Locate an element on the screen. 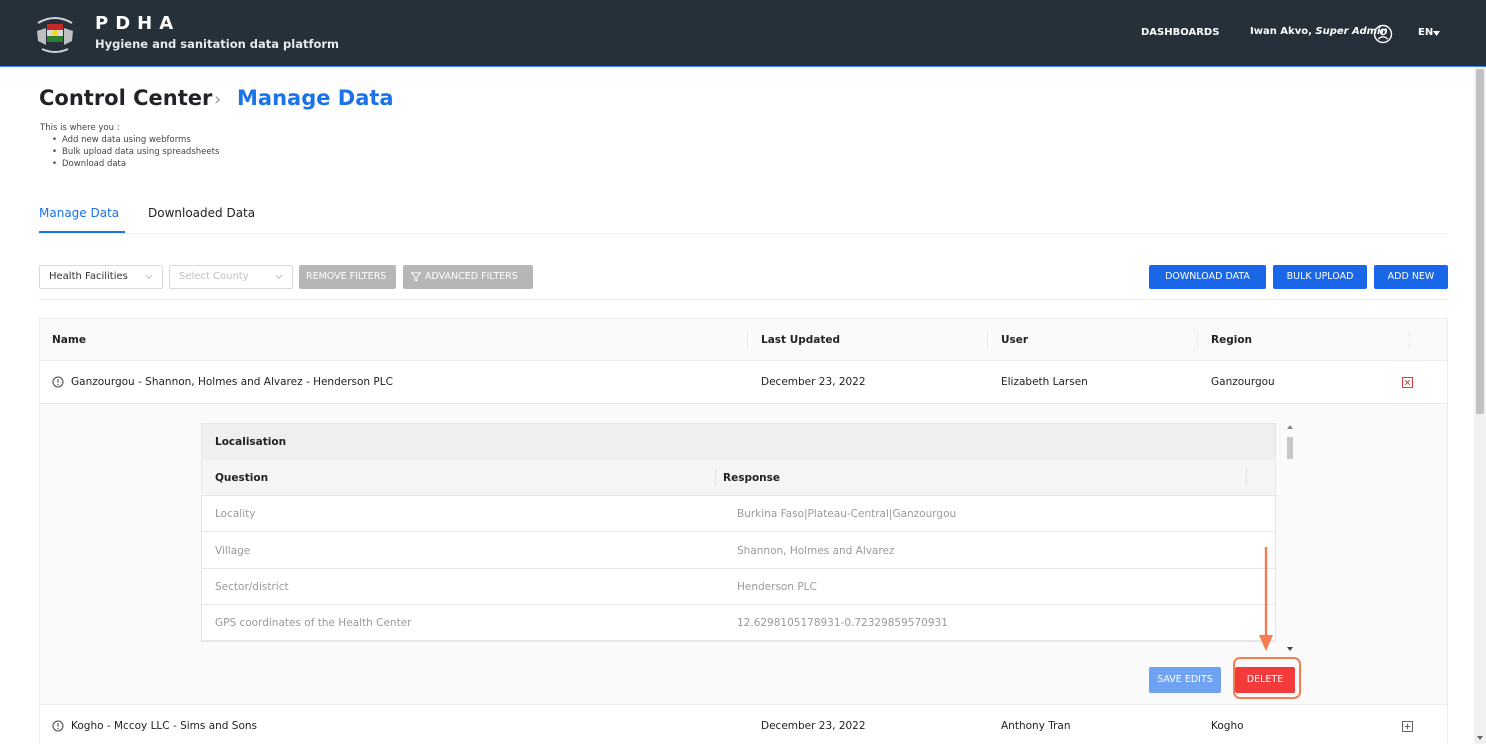 This screenshot has width=1486, height=744. caret-down-icon is located at coordinates (1436, 33).